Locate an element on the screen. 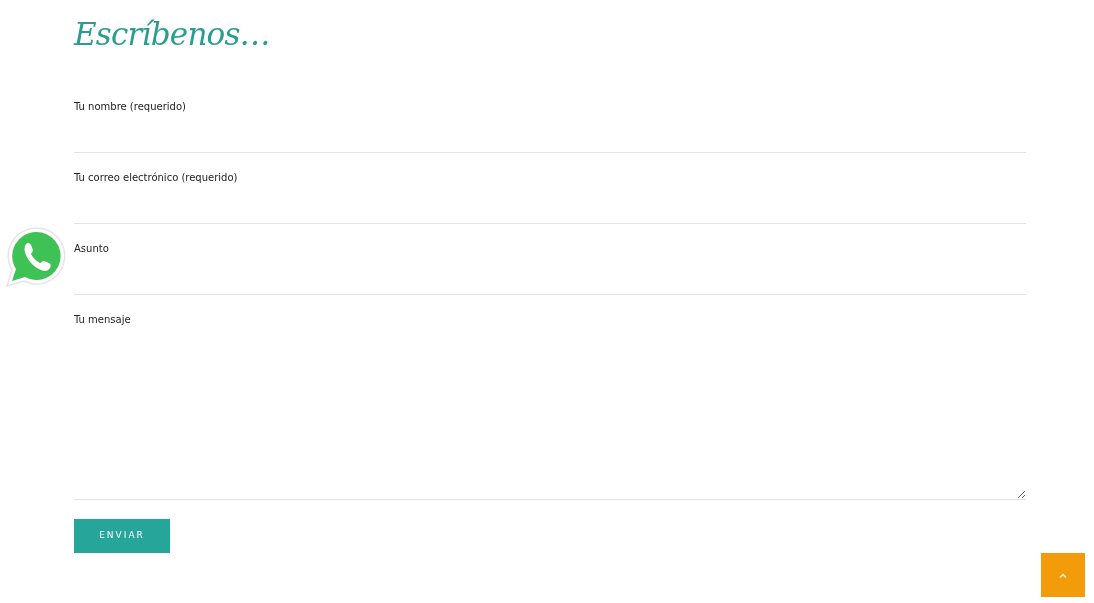  field-label: Tu nombre (requerido) is located at coordinates (130, 107).